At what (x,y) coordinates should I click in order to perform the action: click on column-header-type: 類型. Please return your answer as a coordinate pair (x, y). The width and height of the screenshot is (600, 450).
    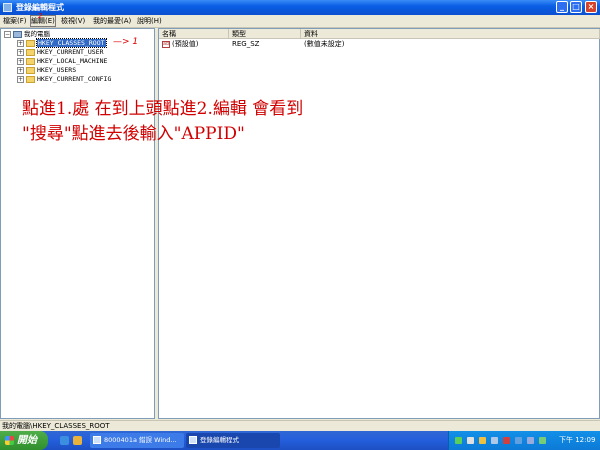
    Looking at the image, I should click on (265, 34).